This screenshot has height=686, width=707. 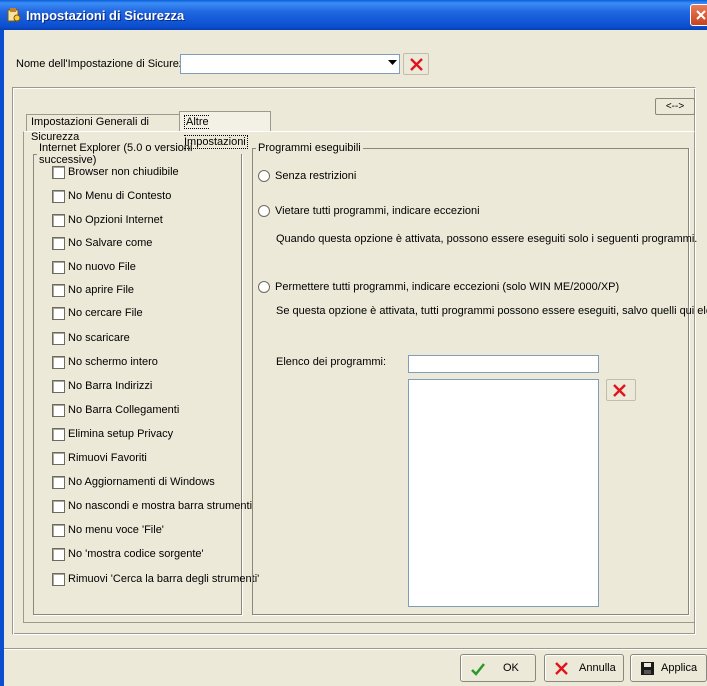 I want to click on save-disk-icon, so click(x=647, y=668).